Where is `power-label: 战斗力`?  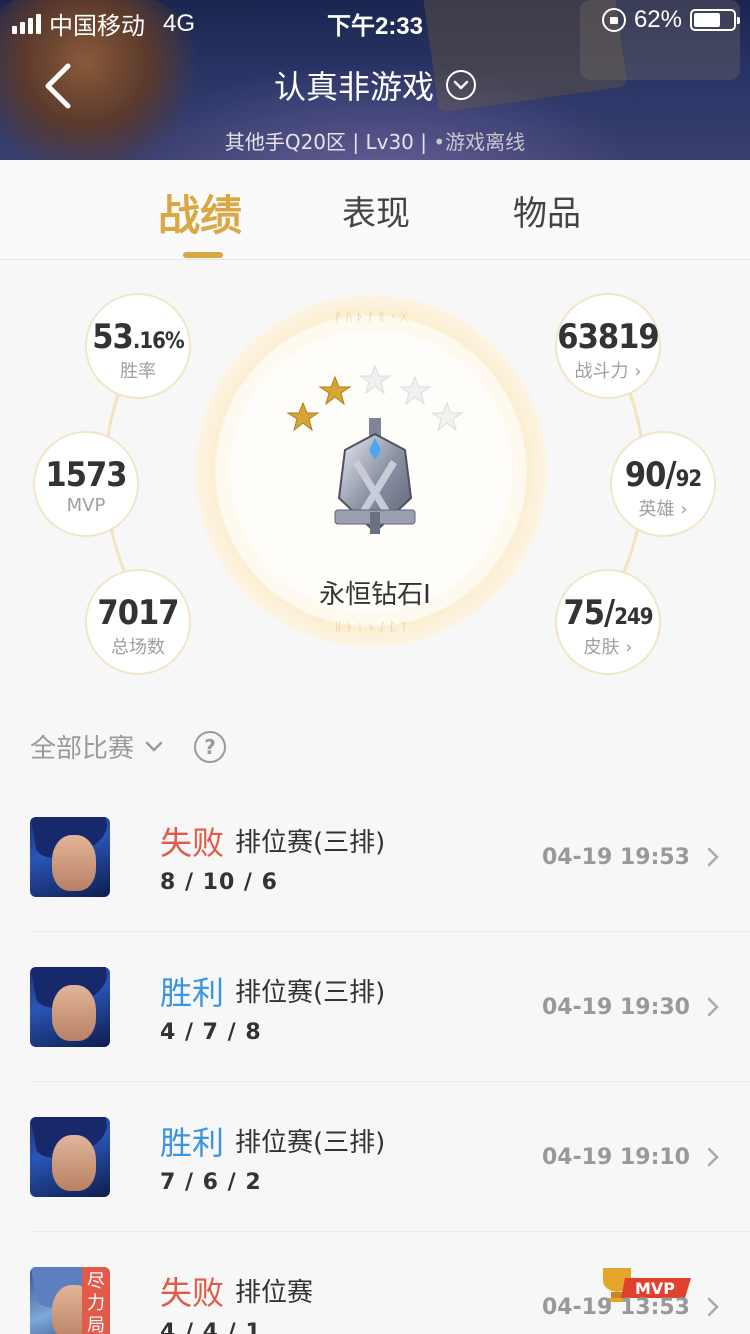
power-label: 战斗力 is located at coordinates (601, 371).